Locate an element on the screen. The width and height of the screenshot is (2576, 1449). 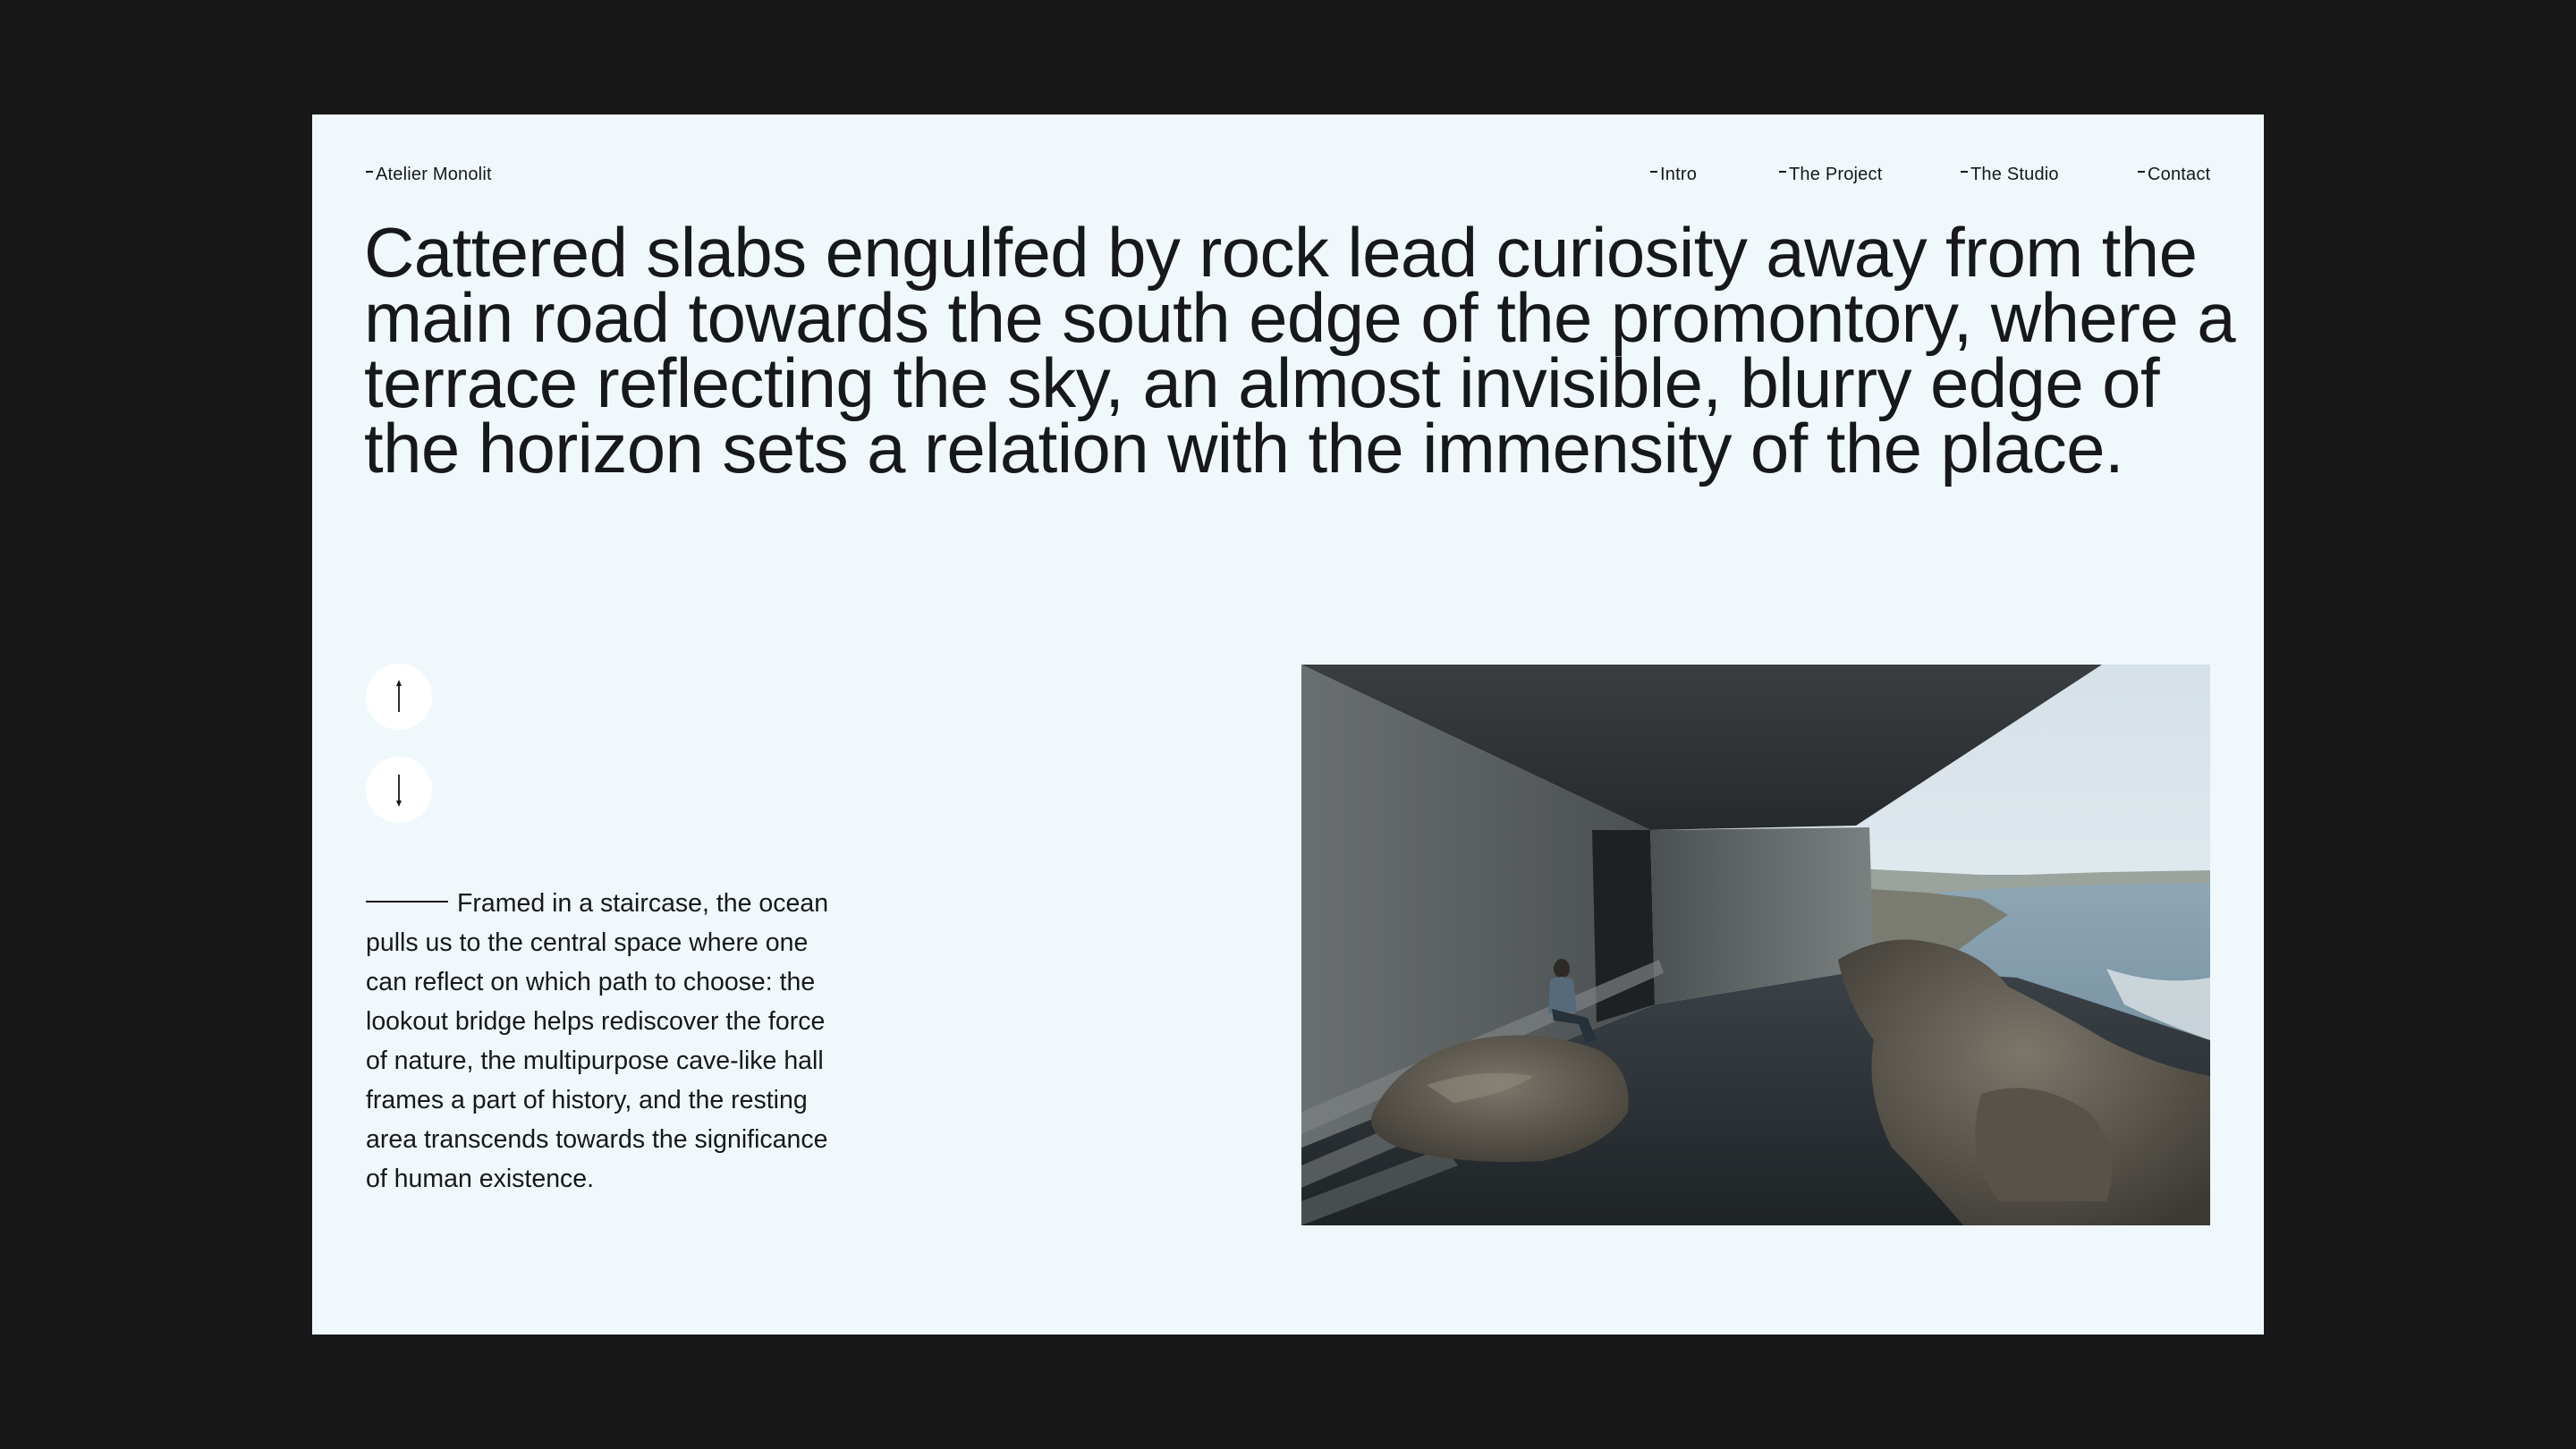
nav-item-label: Intro is located at coordinates (1679, 174).